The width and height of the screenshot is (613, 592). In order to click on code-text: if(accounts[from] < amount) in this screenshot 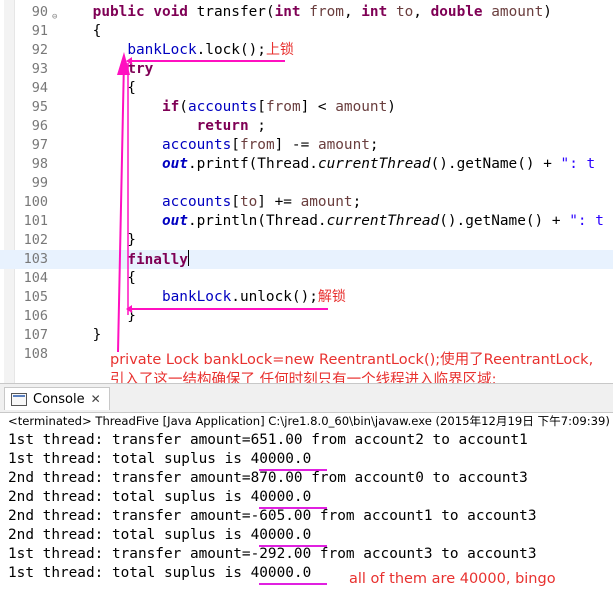, I will do `click(227, 107)`.